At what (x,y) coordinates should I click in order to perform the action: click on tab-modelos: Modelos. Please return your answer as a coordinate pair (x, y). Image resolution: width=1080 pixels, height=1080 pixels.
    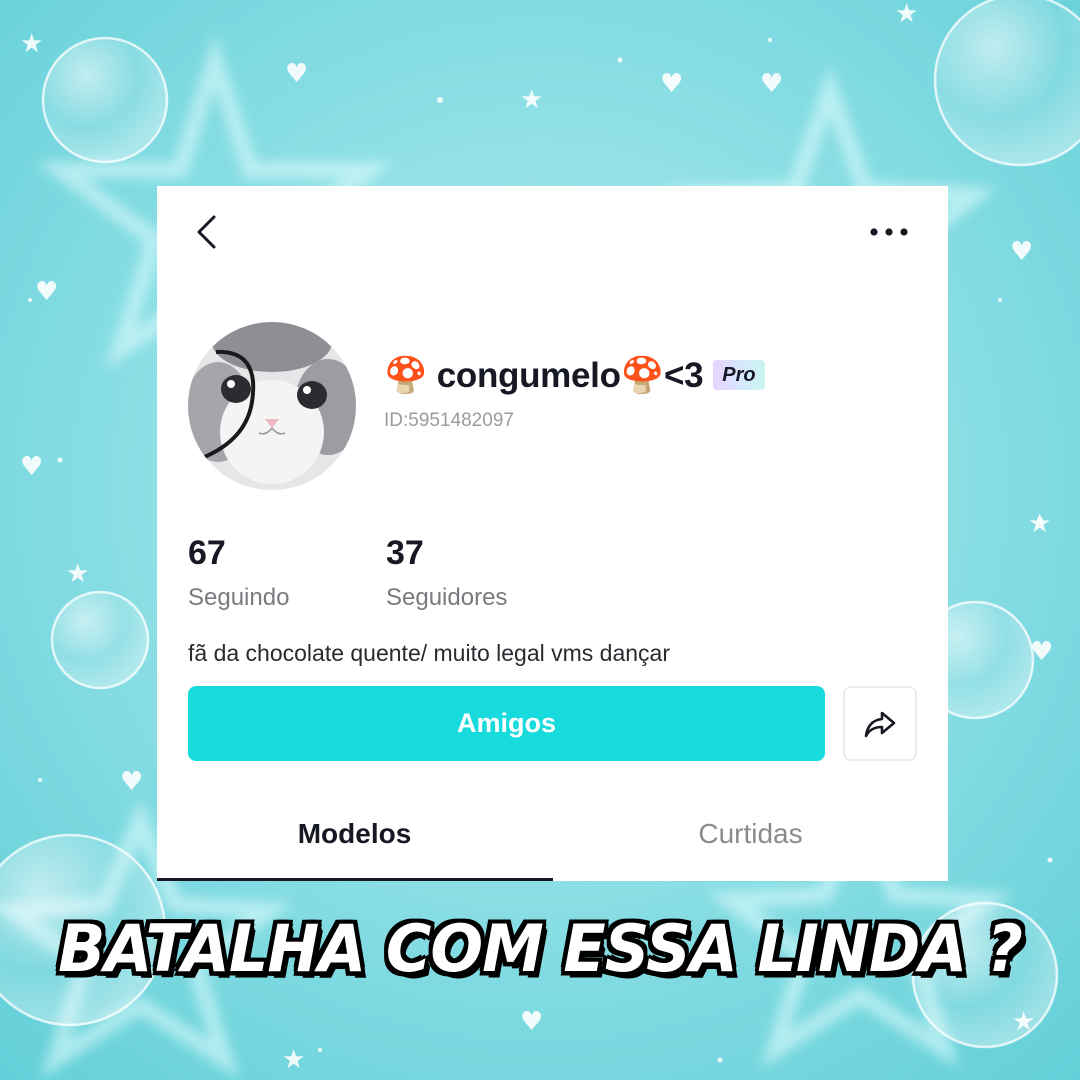
    Looking at the image, I should click on (354, 834).